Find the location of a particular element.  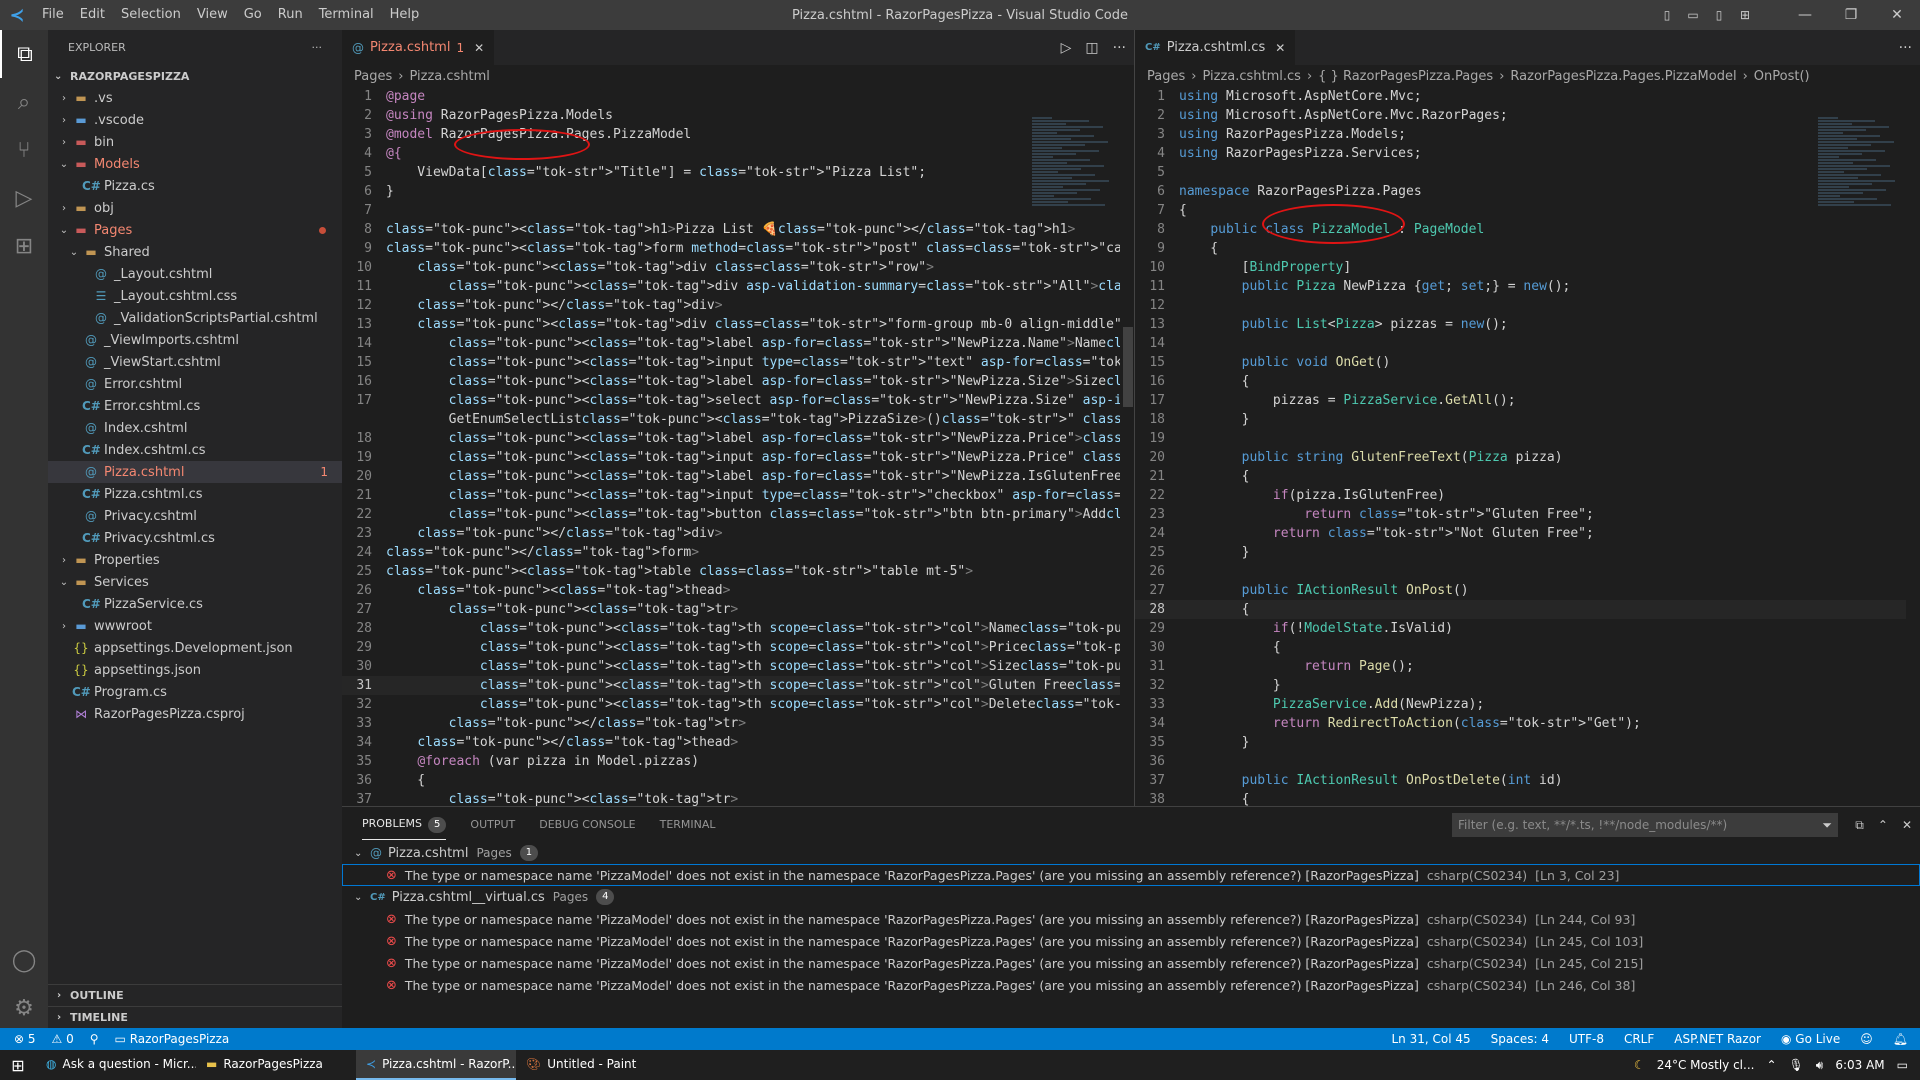

tree-item: {} appsettings.json is located at coordinates (195, 670).